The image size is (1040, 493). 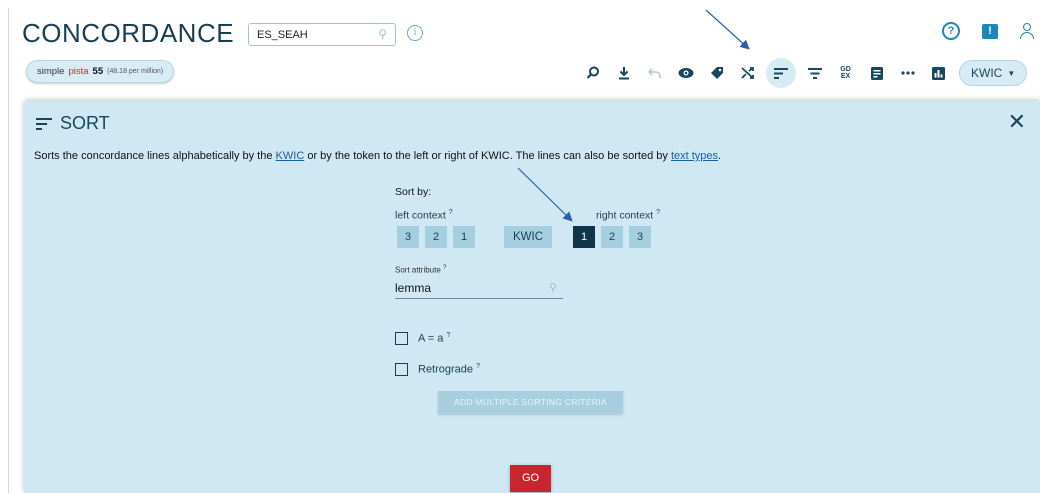 What do you see at coordinates (528, 237) in the screenshot?
I see `kwic-sort-button: KWIC` at bounding box center [528, 237].